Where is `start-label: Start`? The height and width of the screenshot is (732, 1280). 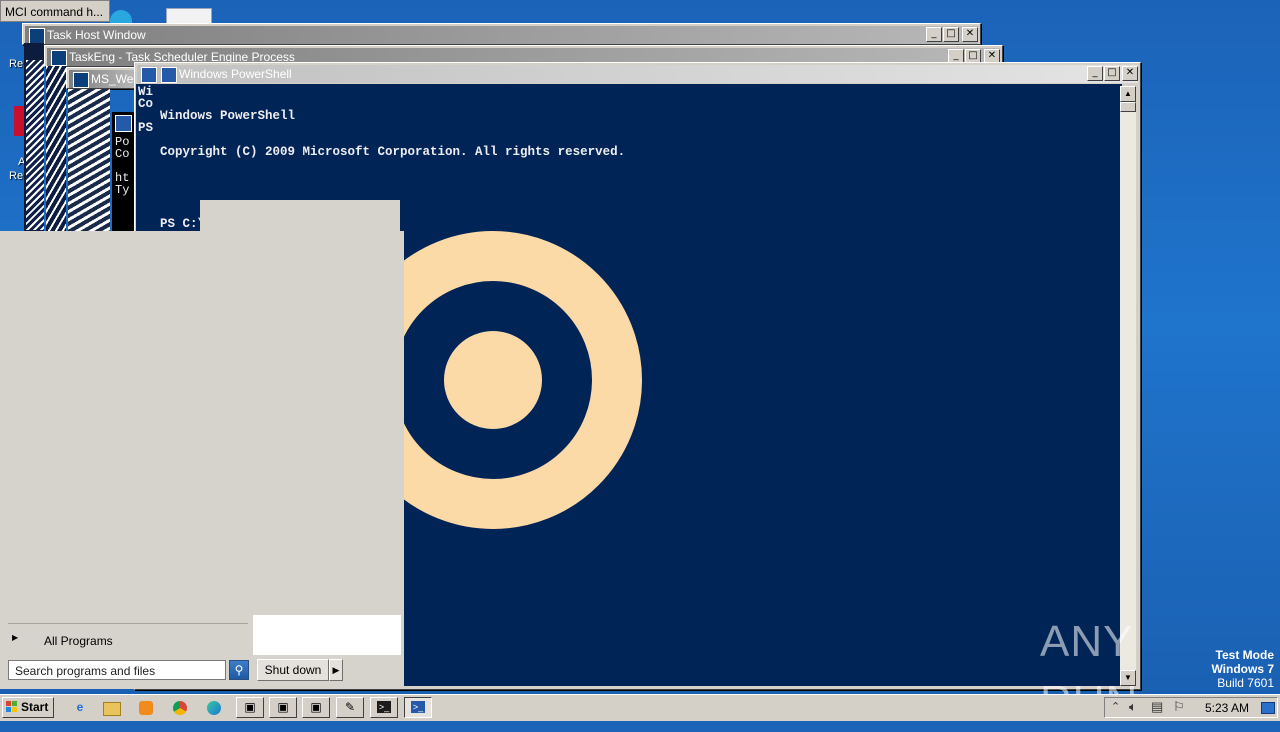
start-label: Start is located at coordinates (35, 707).